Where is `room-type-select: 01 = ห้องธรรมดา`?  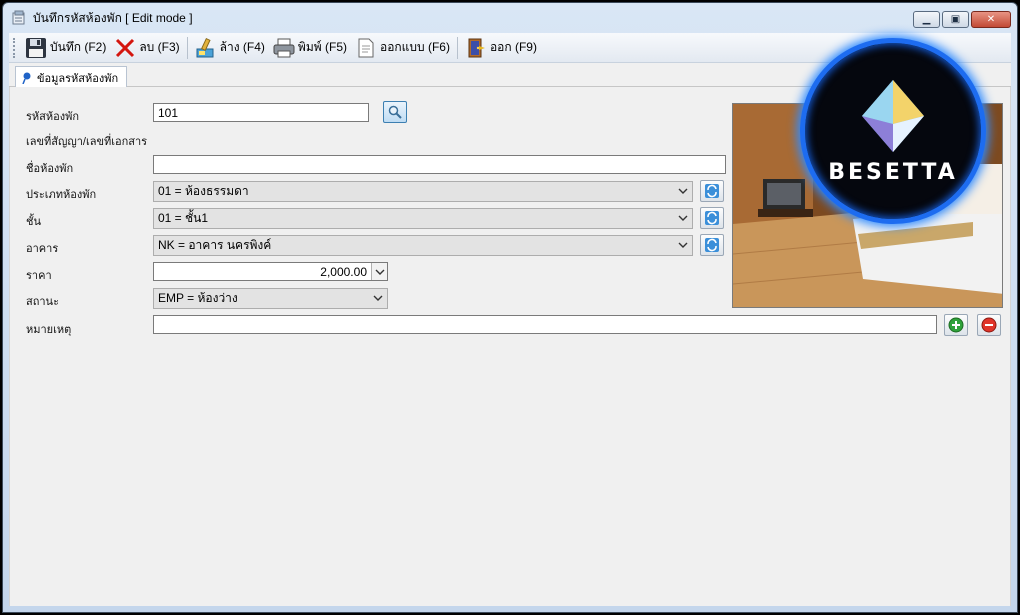
room-type-select: 01 = ห้องธรรมดา is located at coordinates (423, 191).